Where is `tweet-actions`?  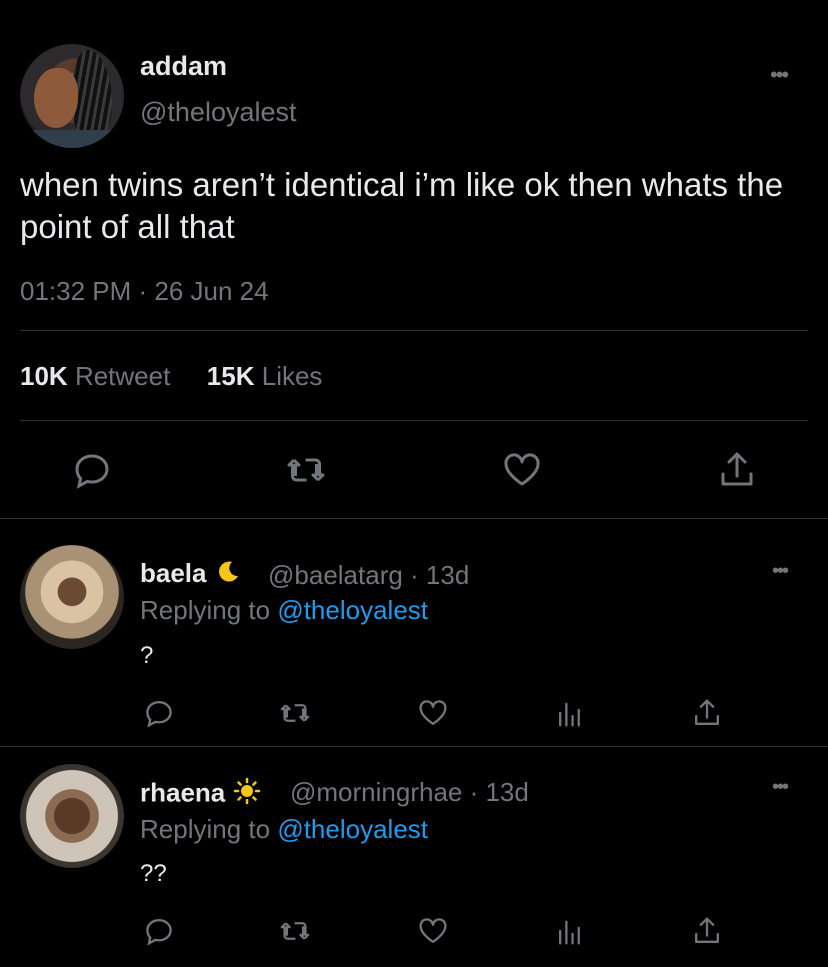 tweet-actions is located at coordinates (414, 473).